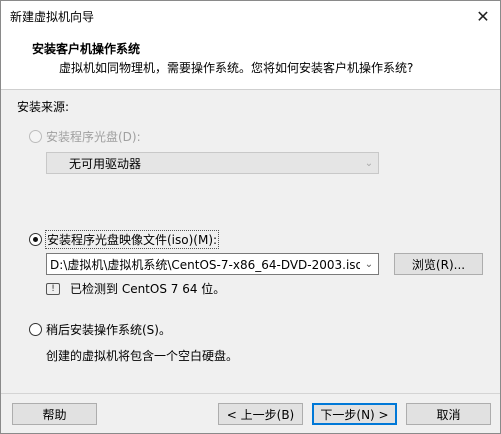  What do you see at coordinates (250, 60) in the screenshot?
I see `wizard-header: 安装客户机操作系统 虚拟机如同物理机，需要操作系统。您将如何安装客户机操作系统?` at bounding box center [250, 60].